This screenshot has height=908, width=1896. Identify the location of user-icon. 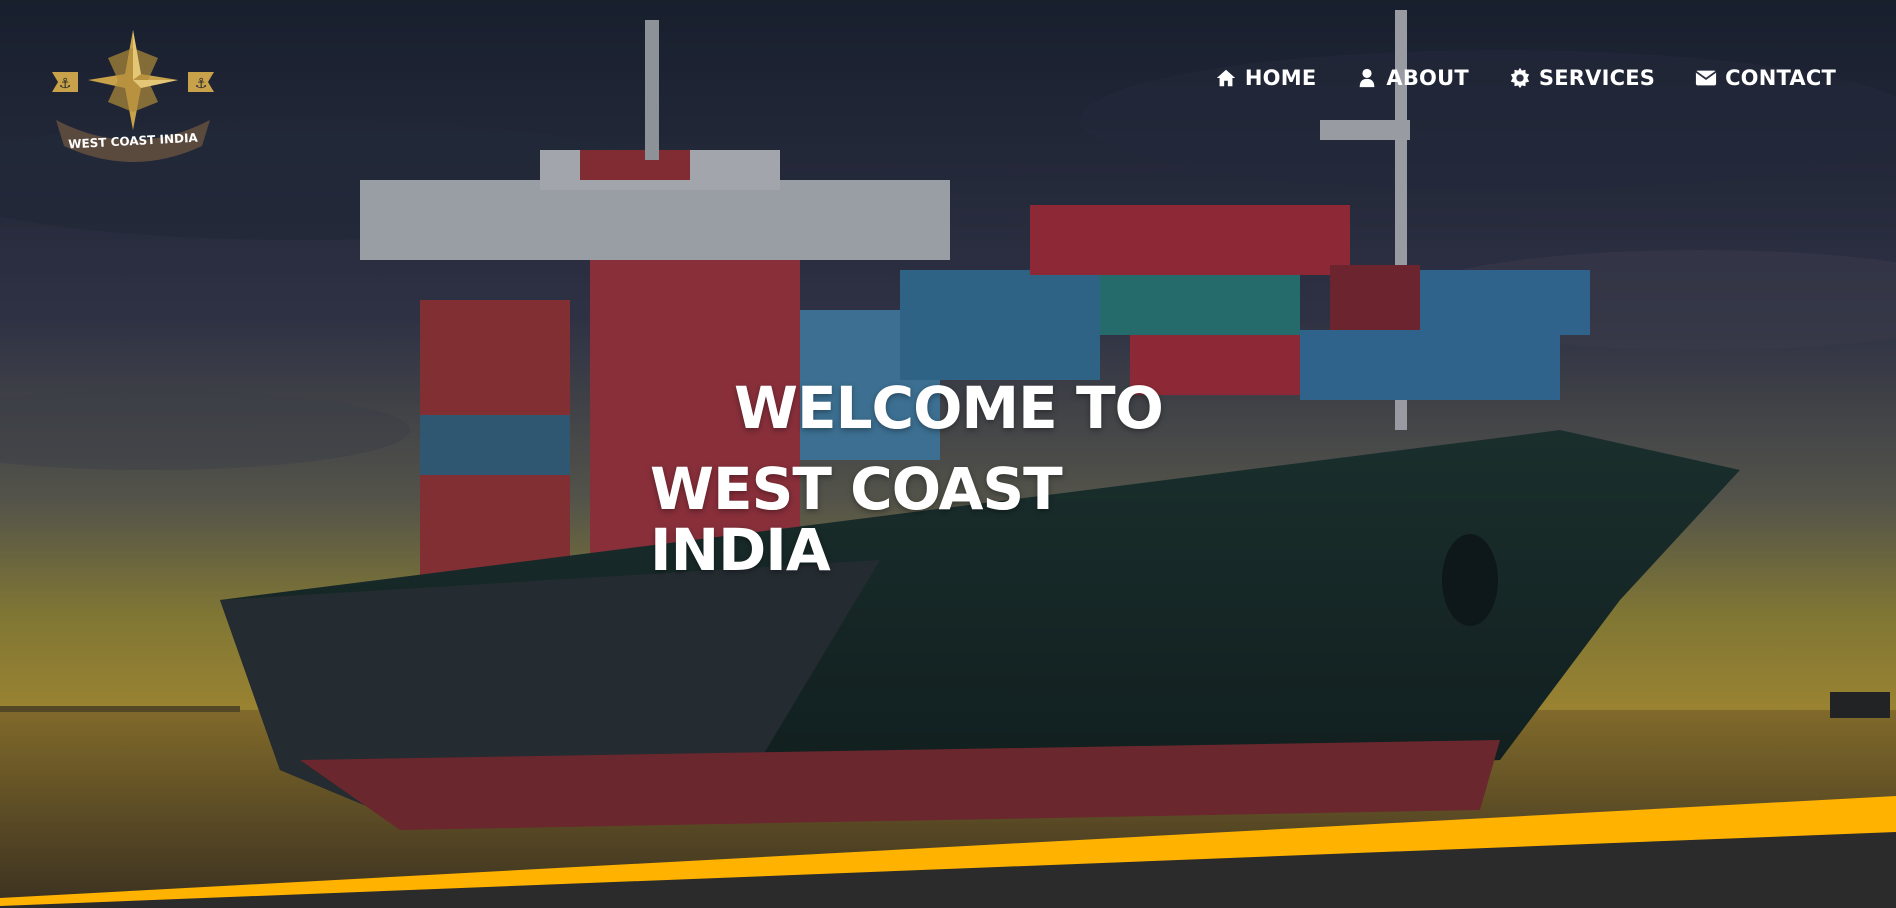
(1367, 78).